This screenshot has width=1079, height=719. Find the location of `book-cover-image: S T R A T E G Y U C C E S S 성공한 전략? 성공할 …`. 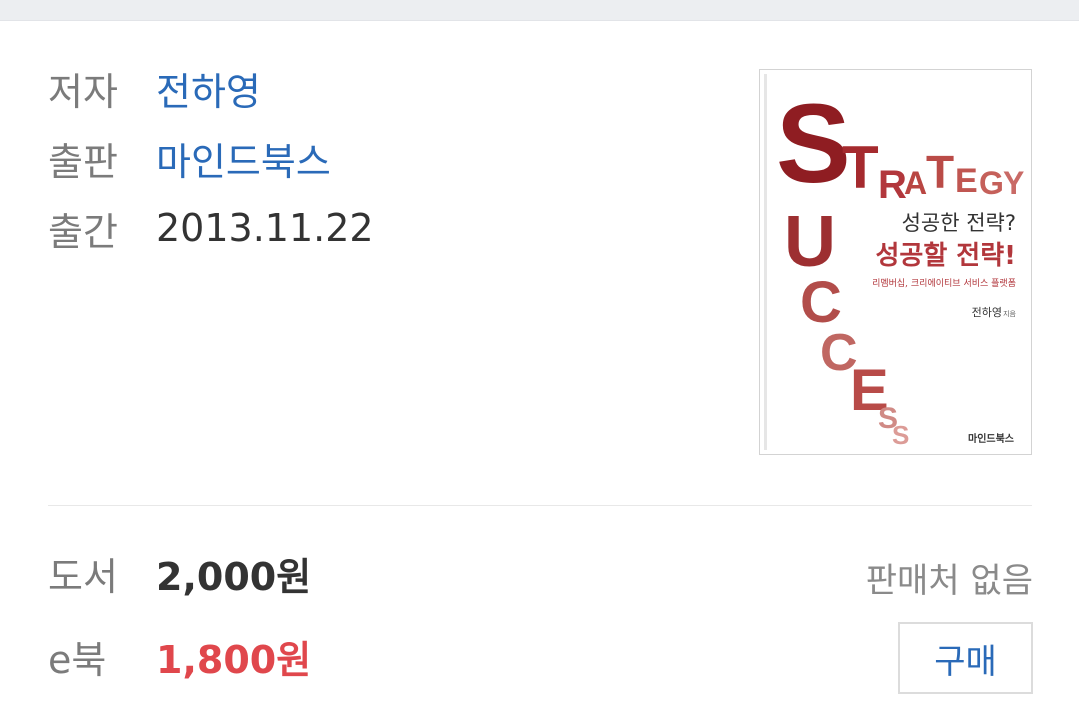

book-cover-image: S T R A T E G Y U C C E S S 성공한 전략? 성공할 … is located at coordinates (895, 262).